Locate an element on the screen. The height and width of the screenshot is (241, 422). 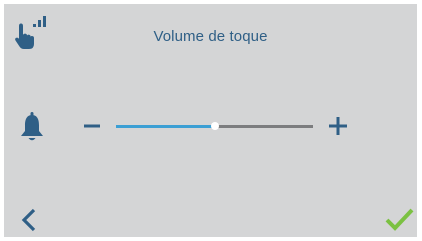
volume-up-button is located at coordinates (339, 126).